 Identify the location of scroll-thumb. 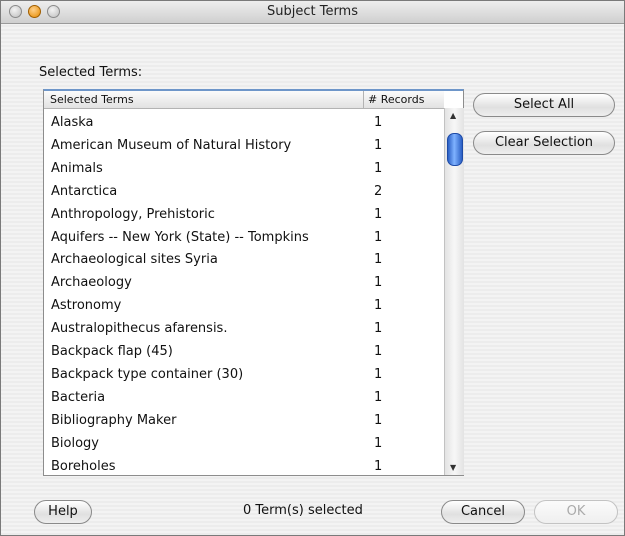
(455, 149).